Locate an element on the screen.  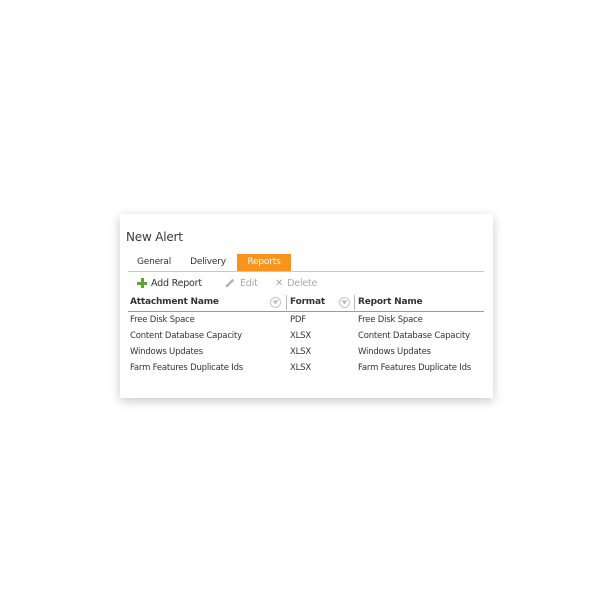
add-report-label: Add Report is located at coordinates (176, 283).